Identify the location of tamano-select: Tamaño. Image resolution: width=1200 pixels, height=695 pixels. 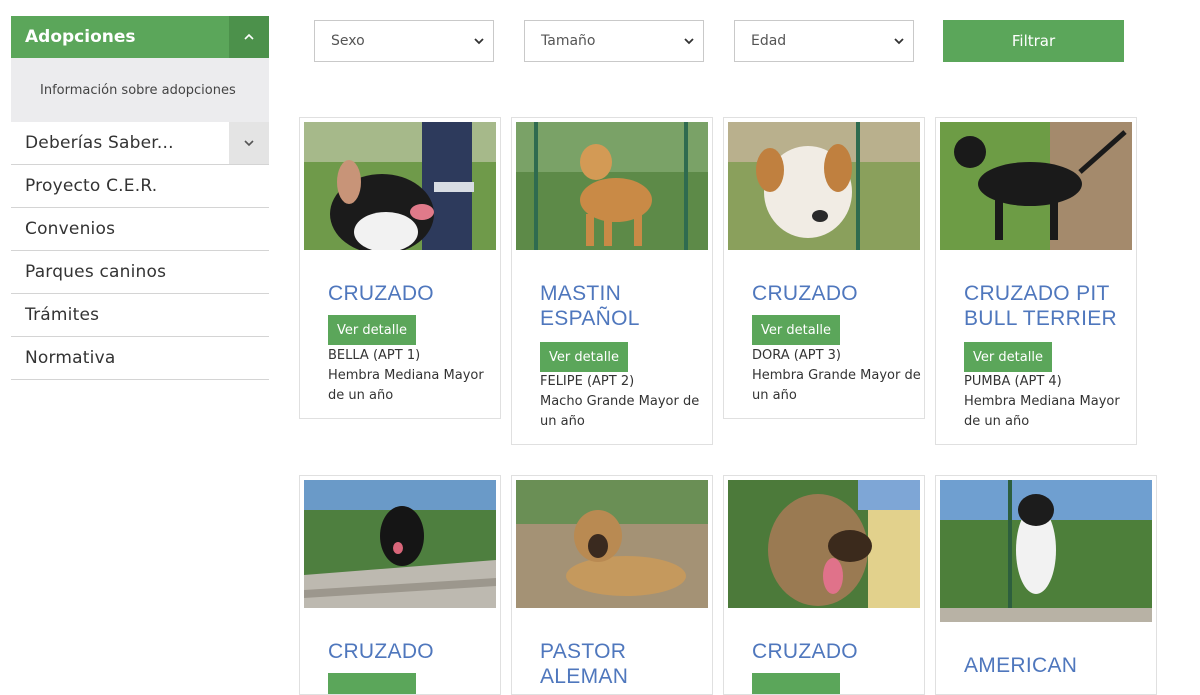
(614, 41).